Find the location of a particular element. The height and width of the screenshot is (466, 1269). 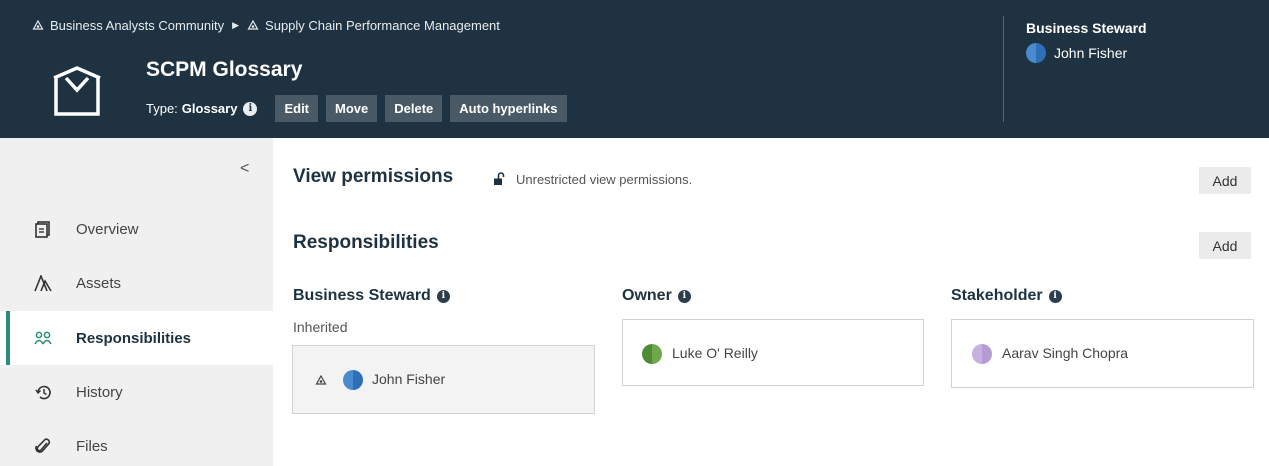

delete-button: Delete is located at coordinates (414, 108).